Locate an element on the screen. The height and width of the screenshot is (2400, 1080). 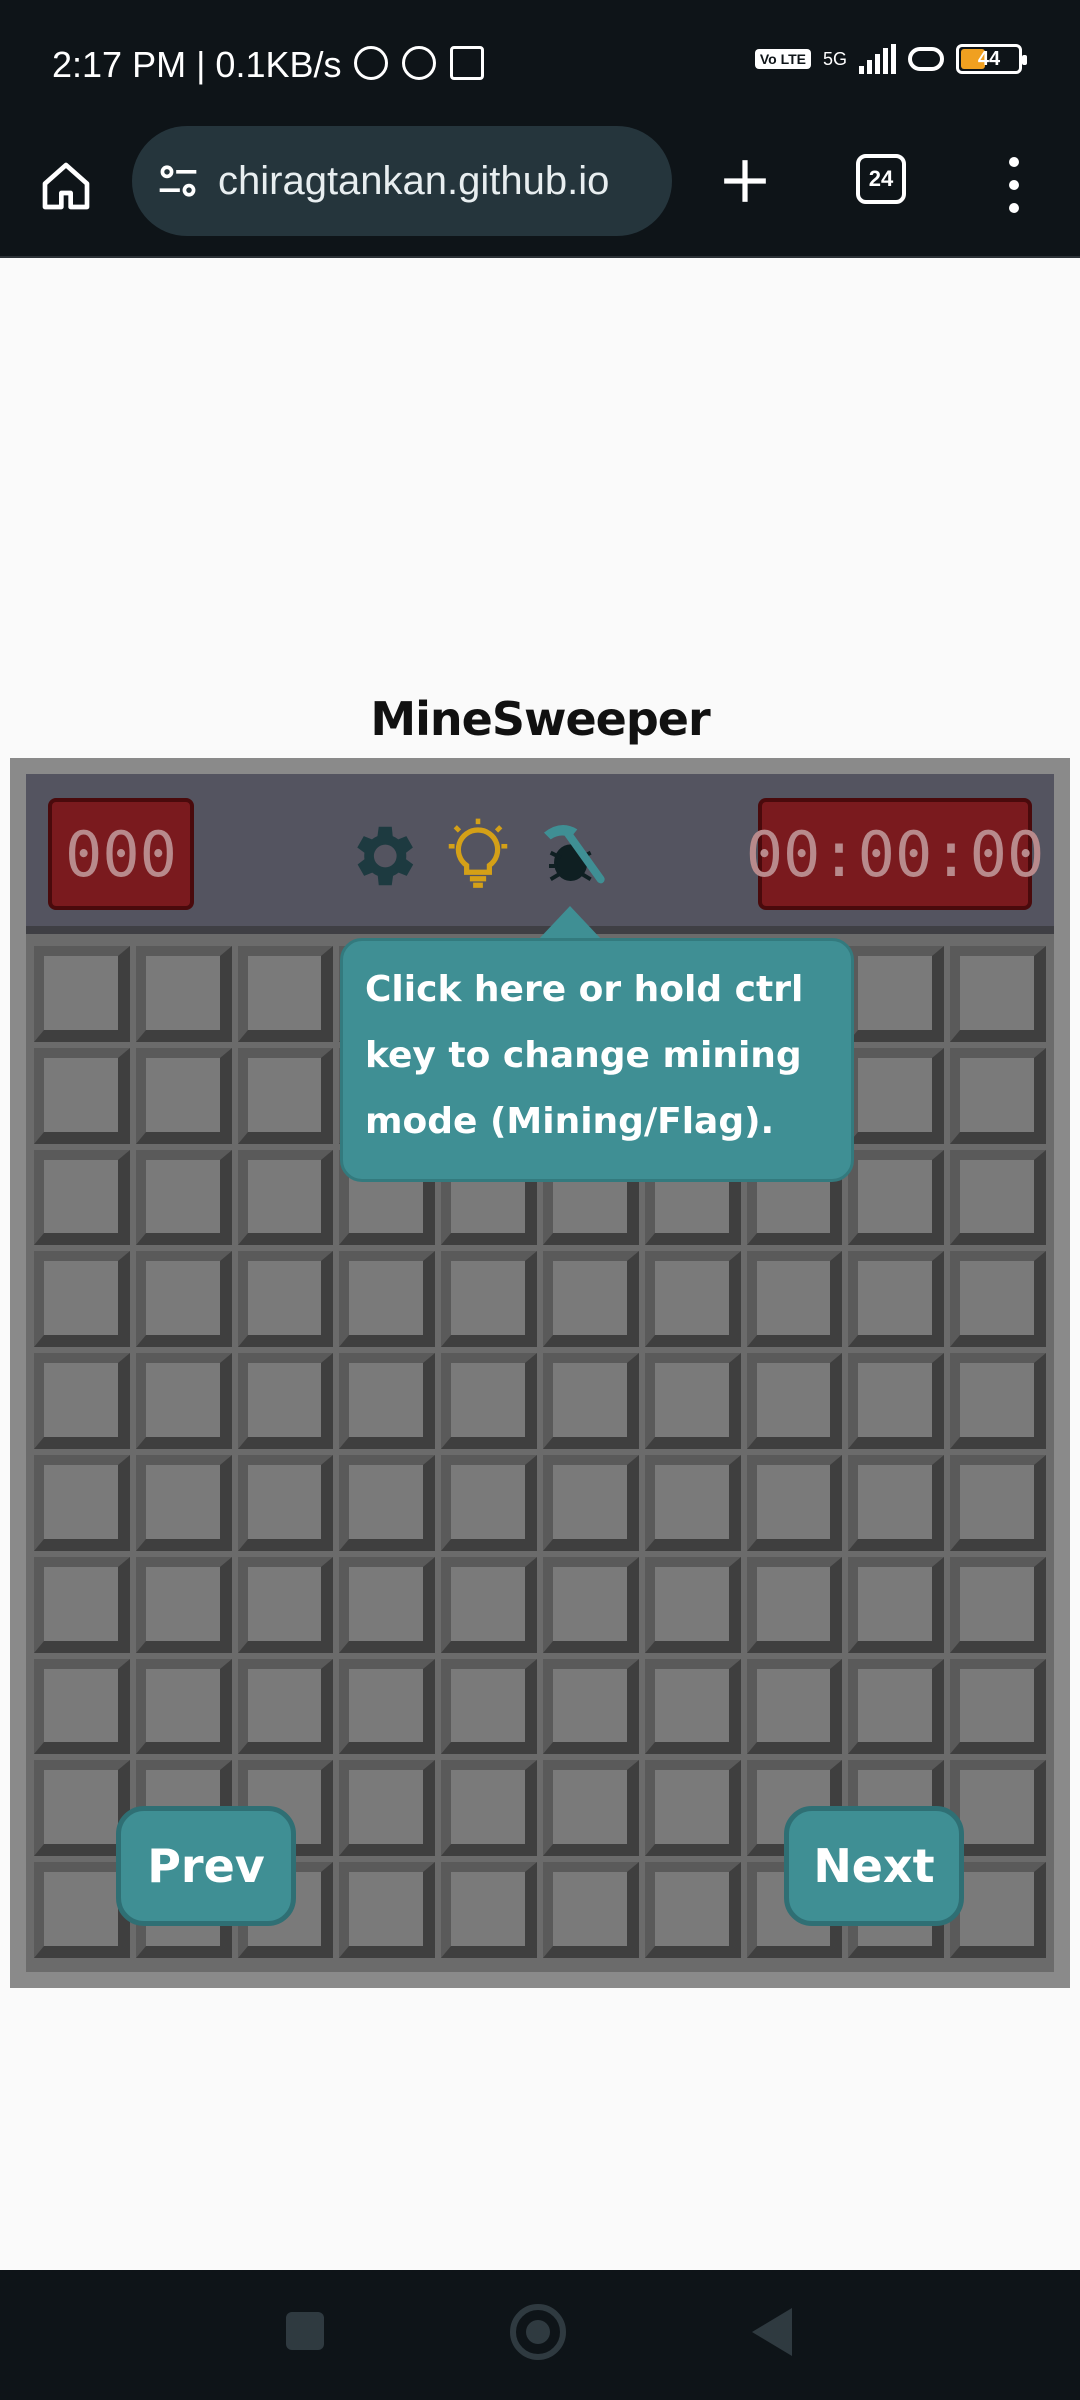
address-bar: chiragtankan.github.io is located at coordinates (402, 181).